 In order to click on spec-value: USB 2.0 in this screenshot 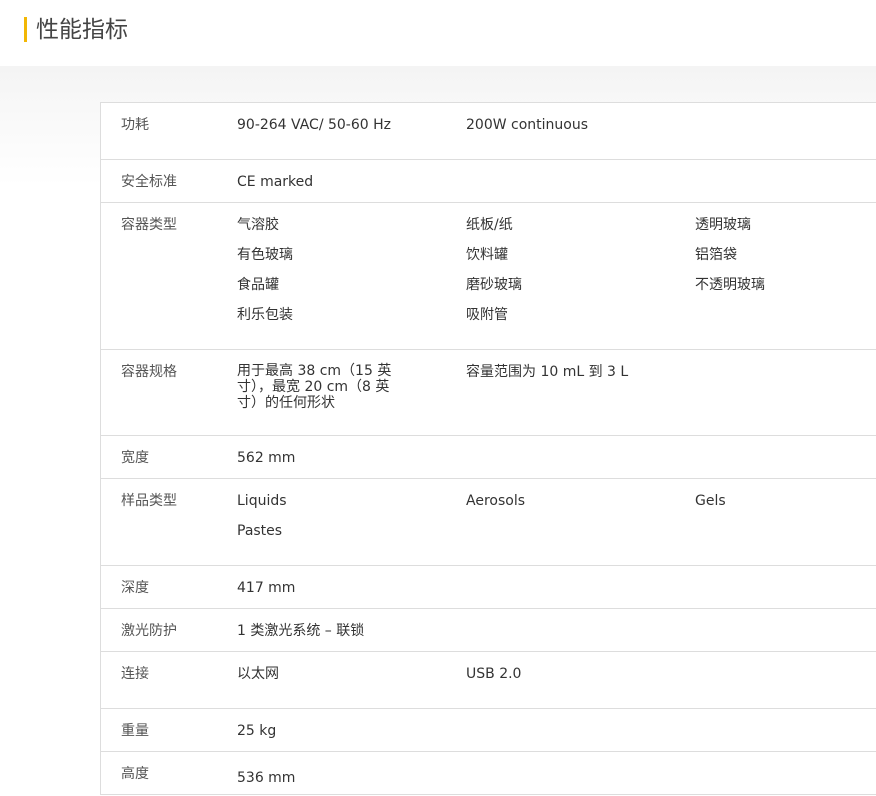, I will do `click(494, 674)`.